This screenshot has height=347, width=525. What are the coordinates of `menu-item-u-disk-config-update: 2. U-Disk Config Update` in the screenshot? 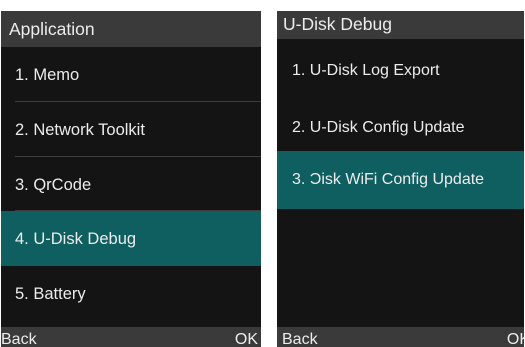 It's located at (400, 125).